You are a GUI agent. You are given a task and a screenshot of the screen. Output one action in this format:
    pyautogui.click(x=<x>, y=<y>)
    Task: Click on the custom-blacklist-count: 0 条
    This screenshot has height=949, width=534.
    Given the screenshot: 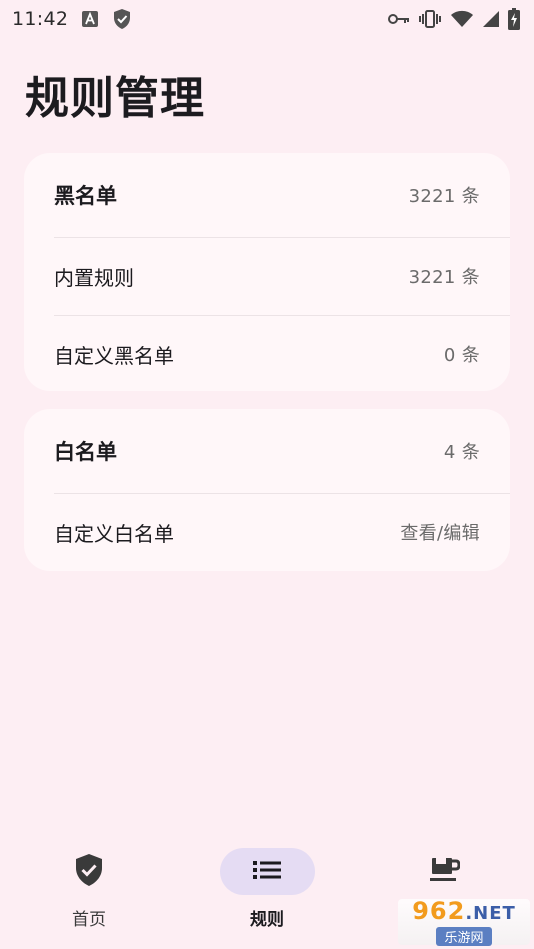 What is the action you would take?
    pyautogui.click(x=461, y=355)
    